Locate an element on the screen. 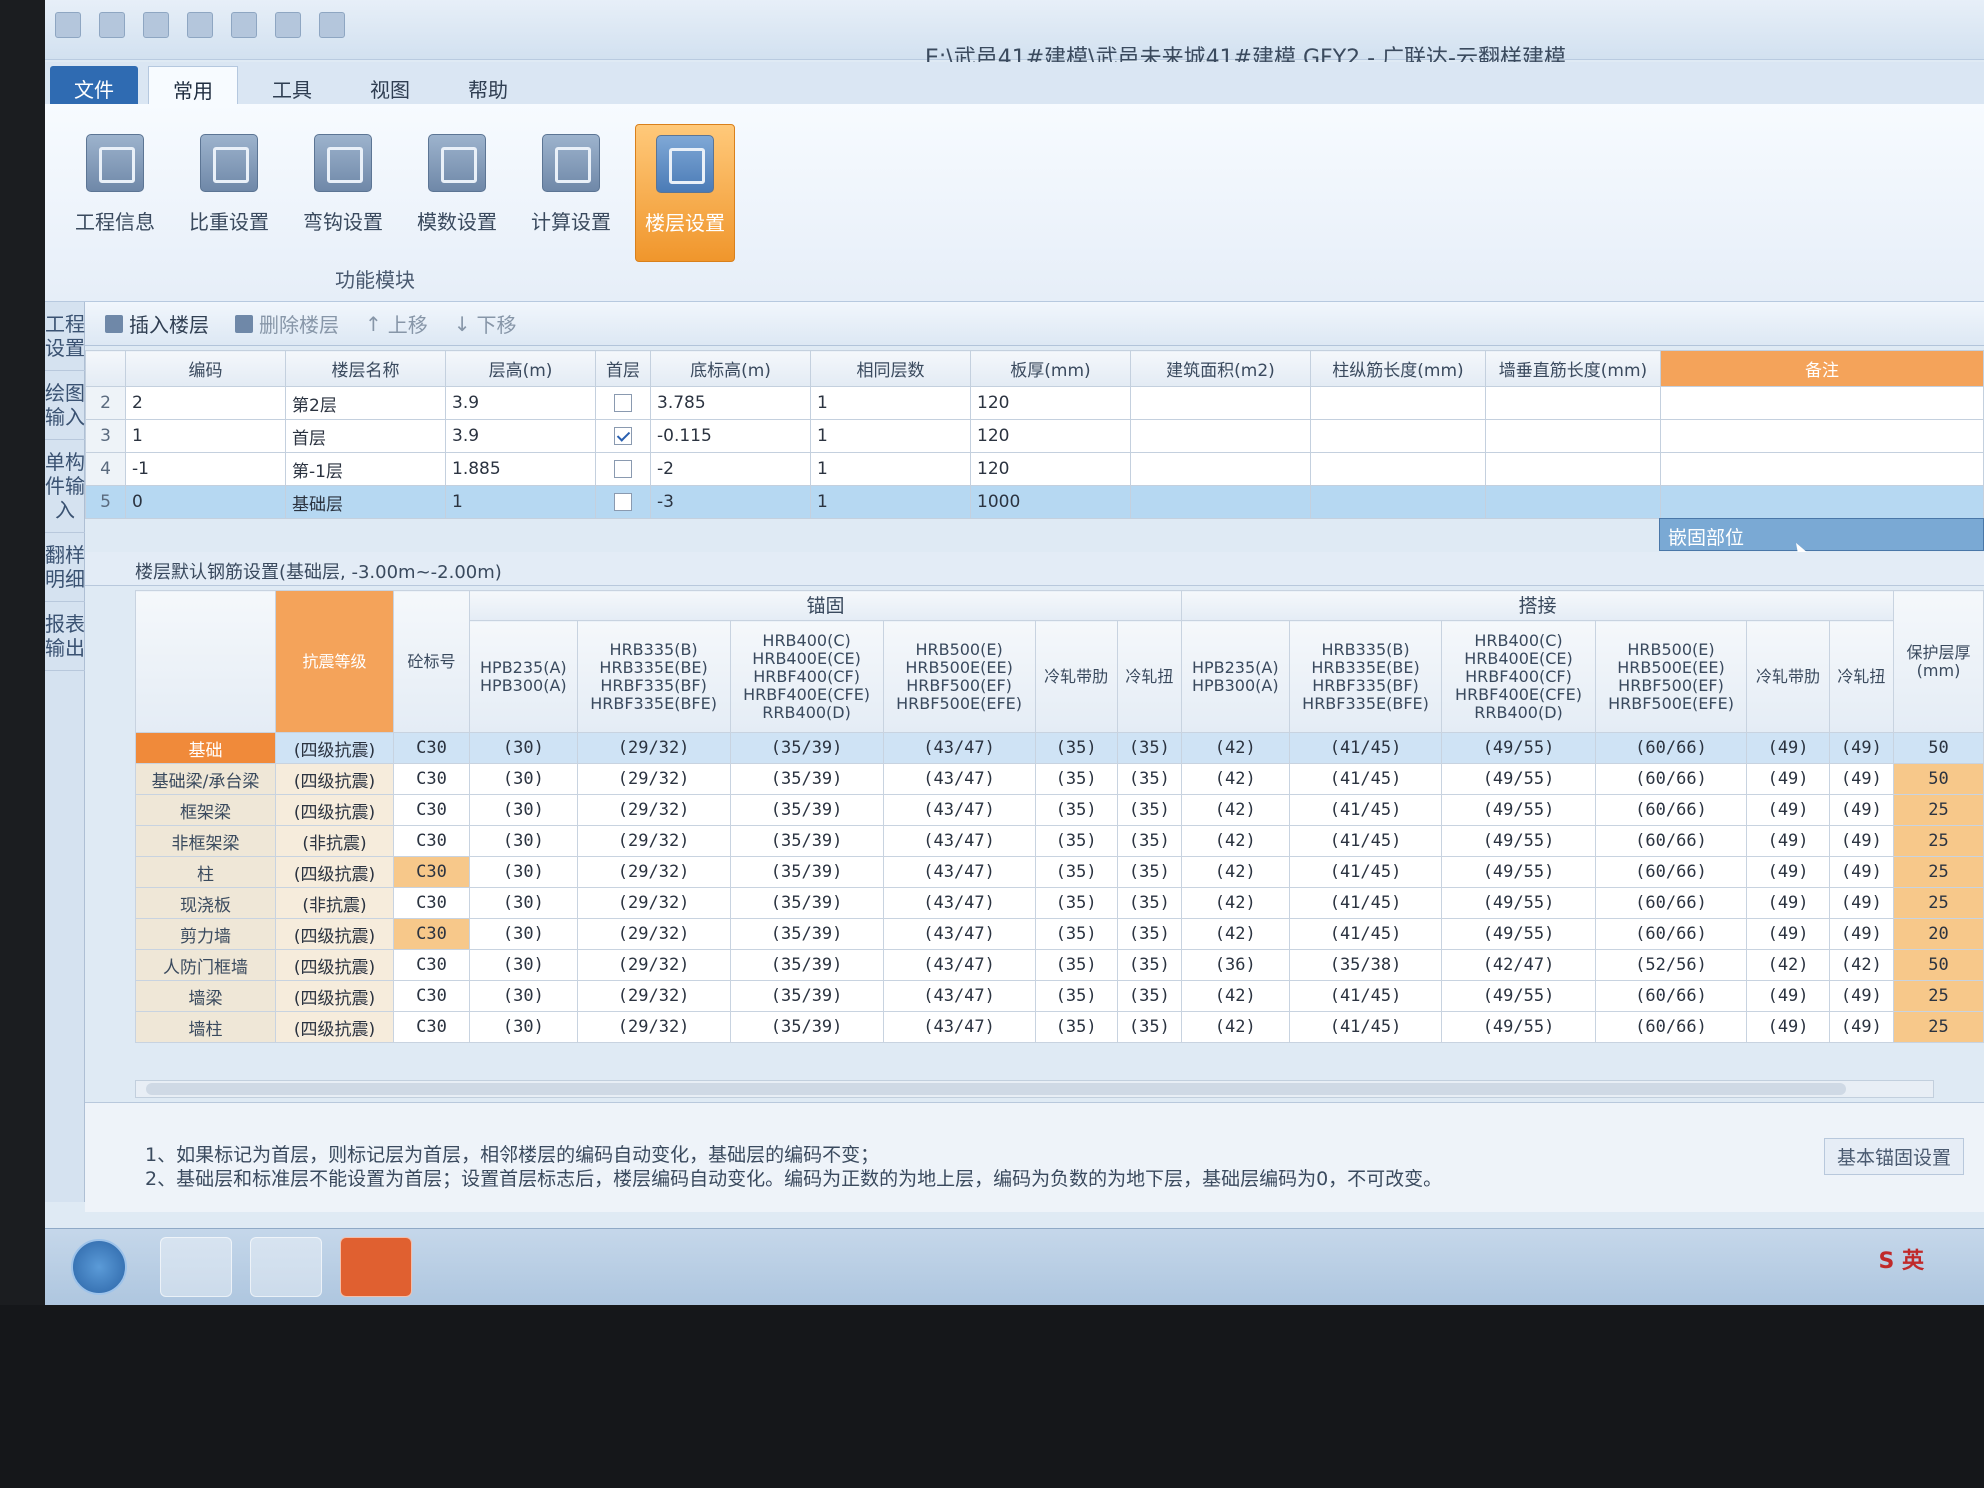 This screenshot has height=1488, width=1984. hook-settings-button: 弯钩设置 is located at coordinates (343, 193).